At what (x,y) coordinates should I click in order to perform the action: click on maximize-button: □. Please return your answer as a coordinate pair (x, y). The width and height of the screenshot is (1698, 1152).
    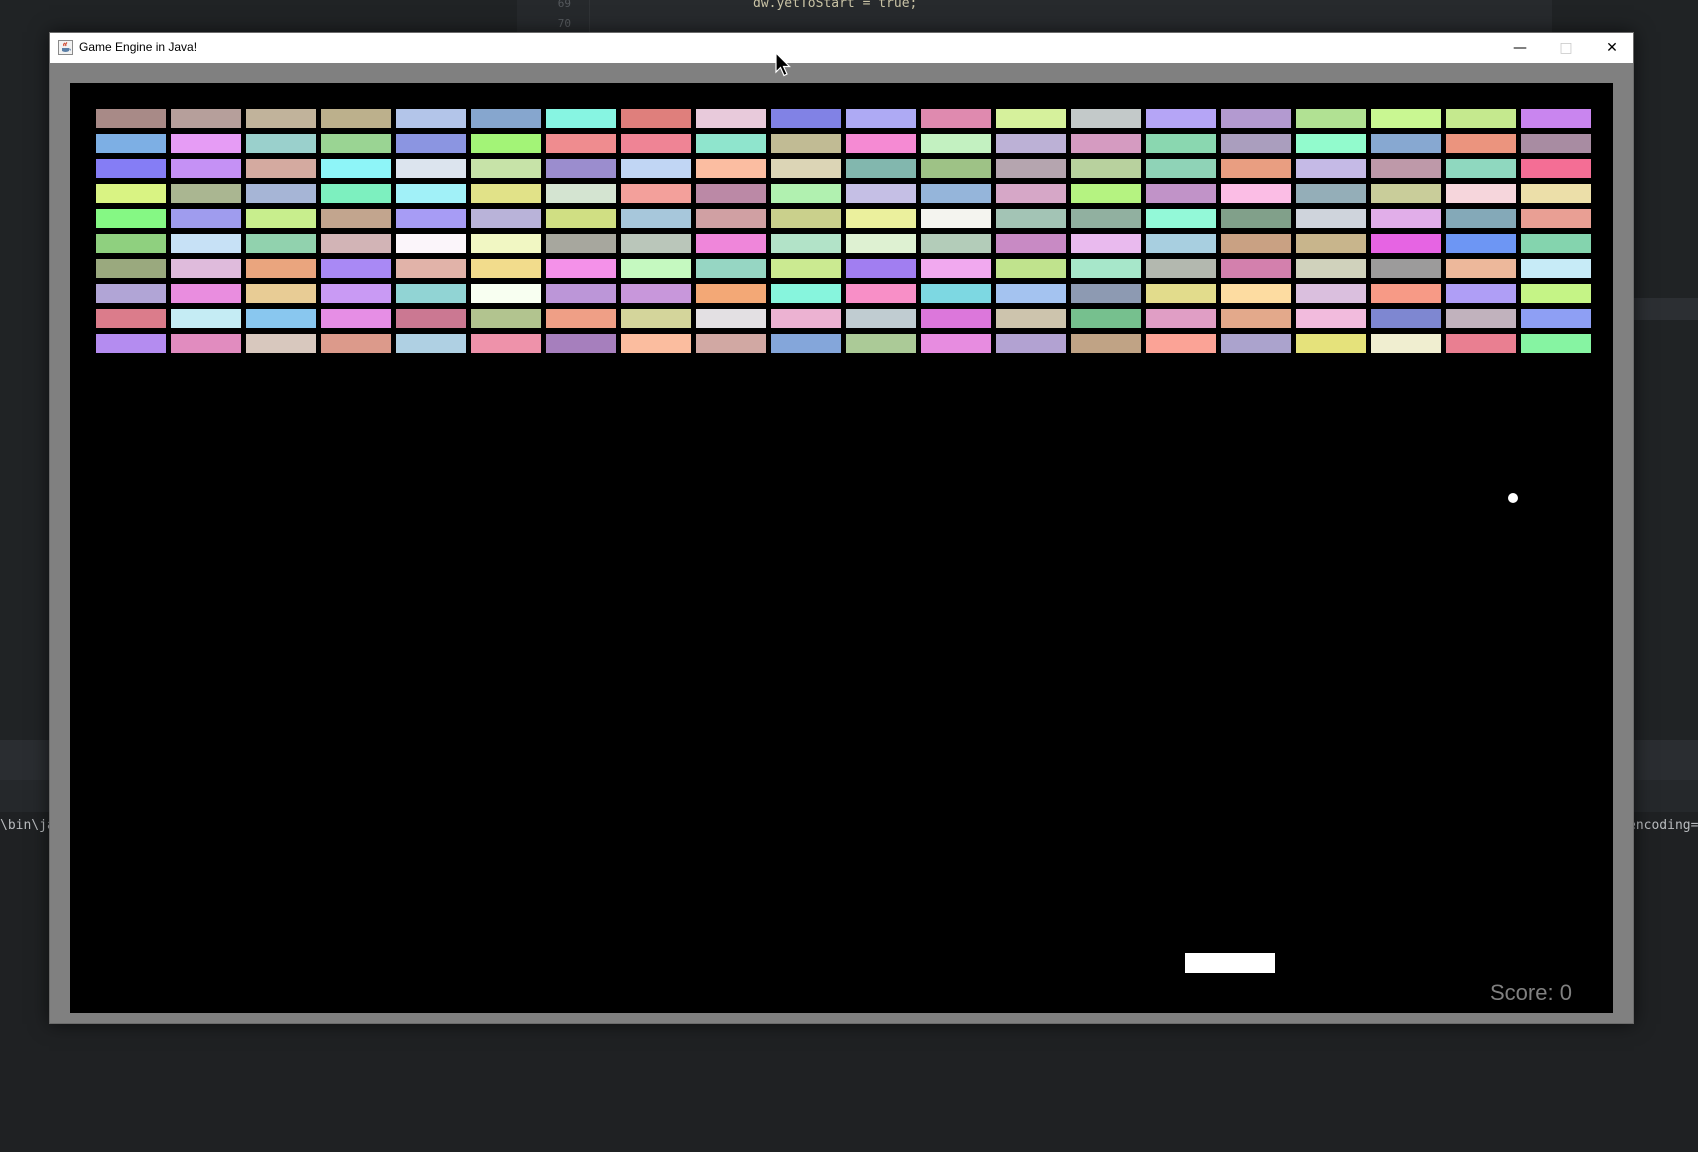
    Looking at the image, I should click on (1566, 48).